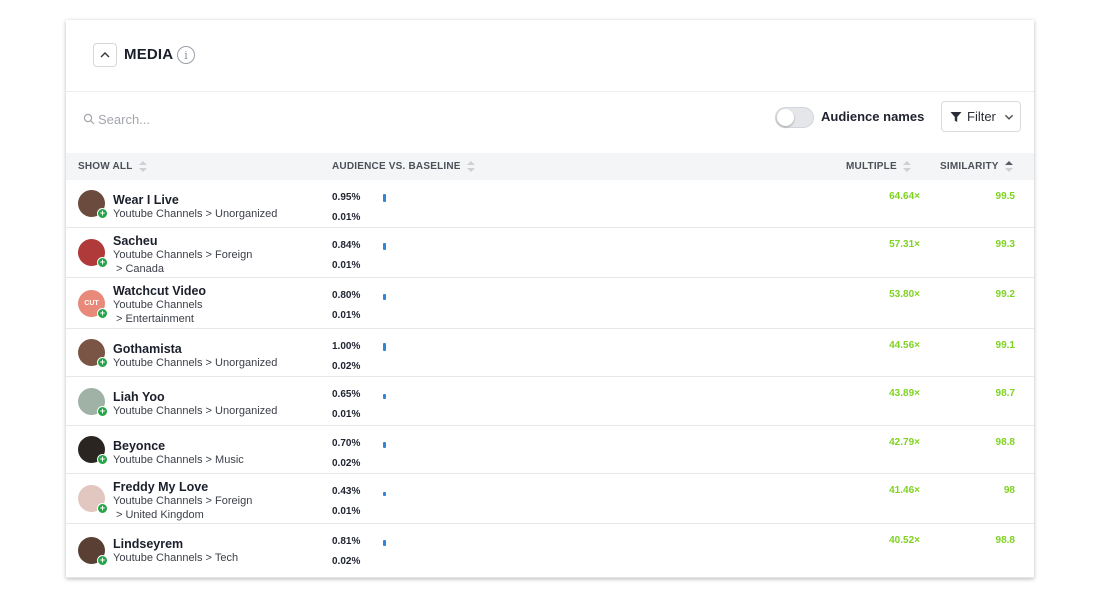 The height and width of the screenshot is (600, 1100). Describe the element at coordinates (160, 487) in the screenshot. I see `channel-name: Freddy My Love` at that location.